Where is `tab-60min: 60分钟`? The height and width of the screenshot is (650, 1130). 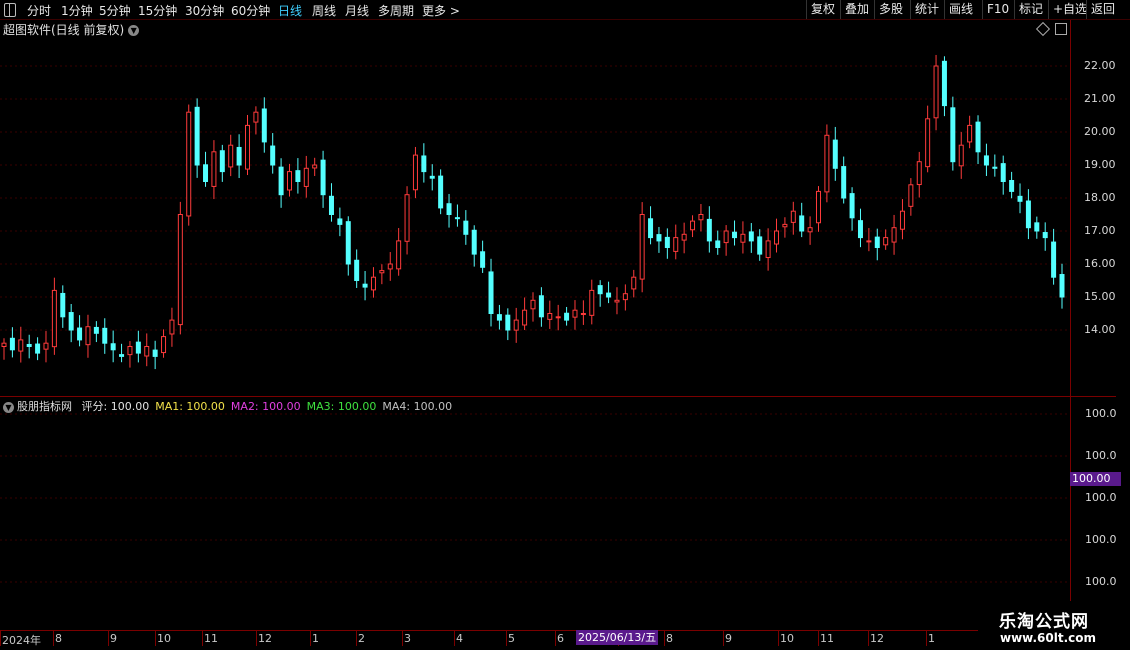
tab-60min: 60分钟 is located at coordinates (250, 10).